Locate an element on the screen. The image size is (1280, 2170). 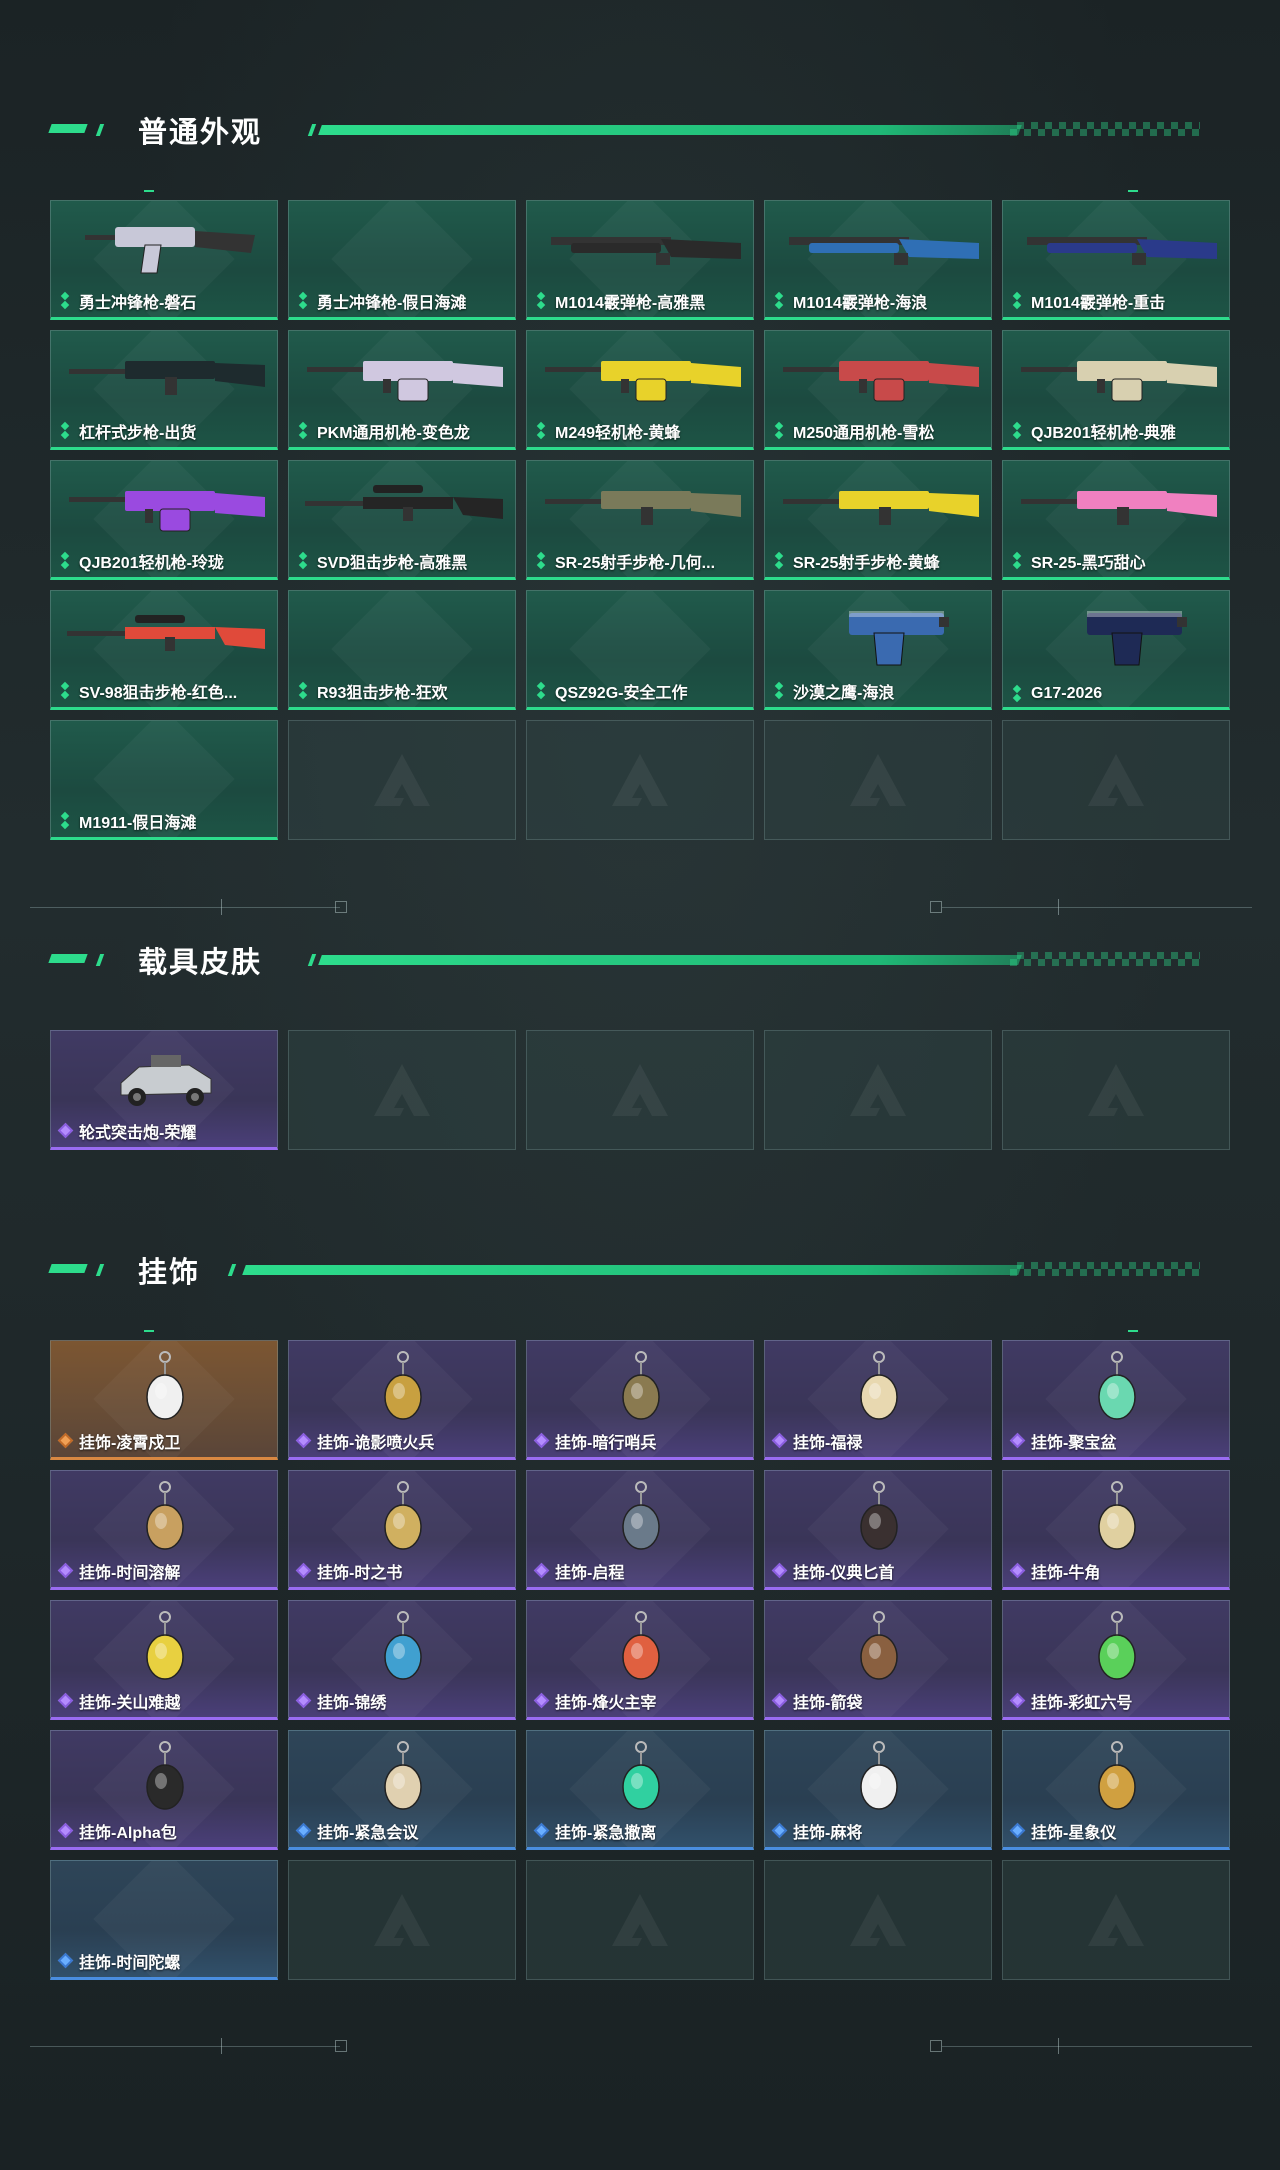
item-tile: 杠杆式步枪-出货 is located at coordinates (164, 390).